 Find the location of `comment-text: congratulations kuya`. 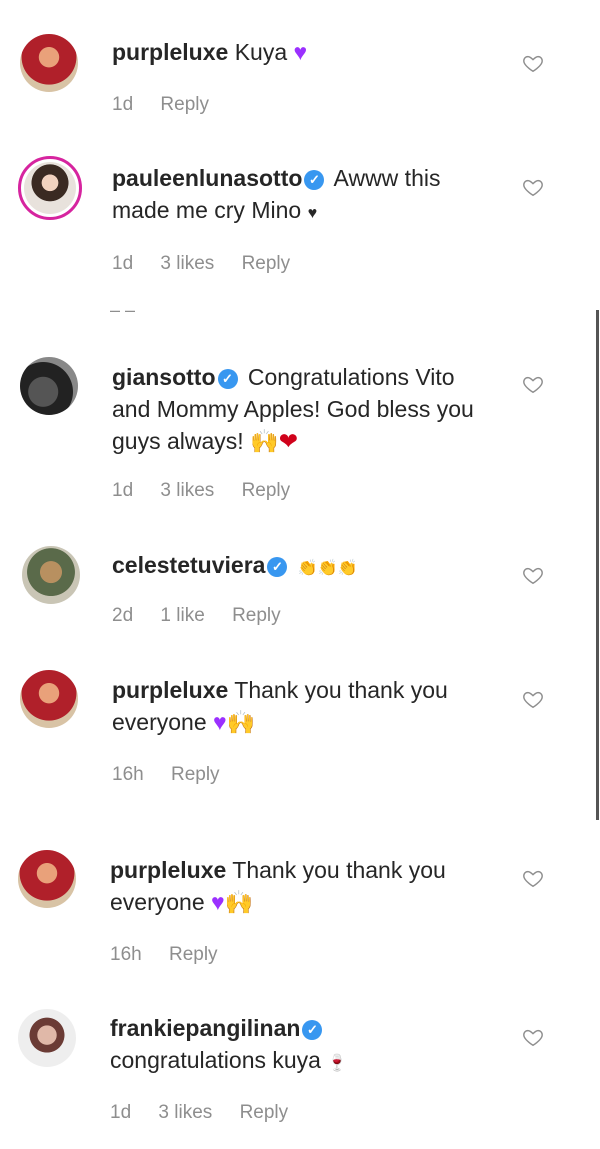

comment-text: congratulations kuya is located at coordinates (215, 1060).